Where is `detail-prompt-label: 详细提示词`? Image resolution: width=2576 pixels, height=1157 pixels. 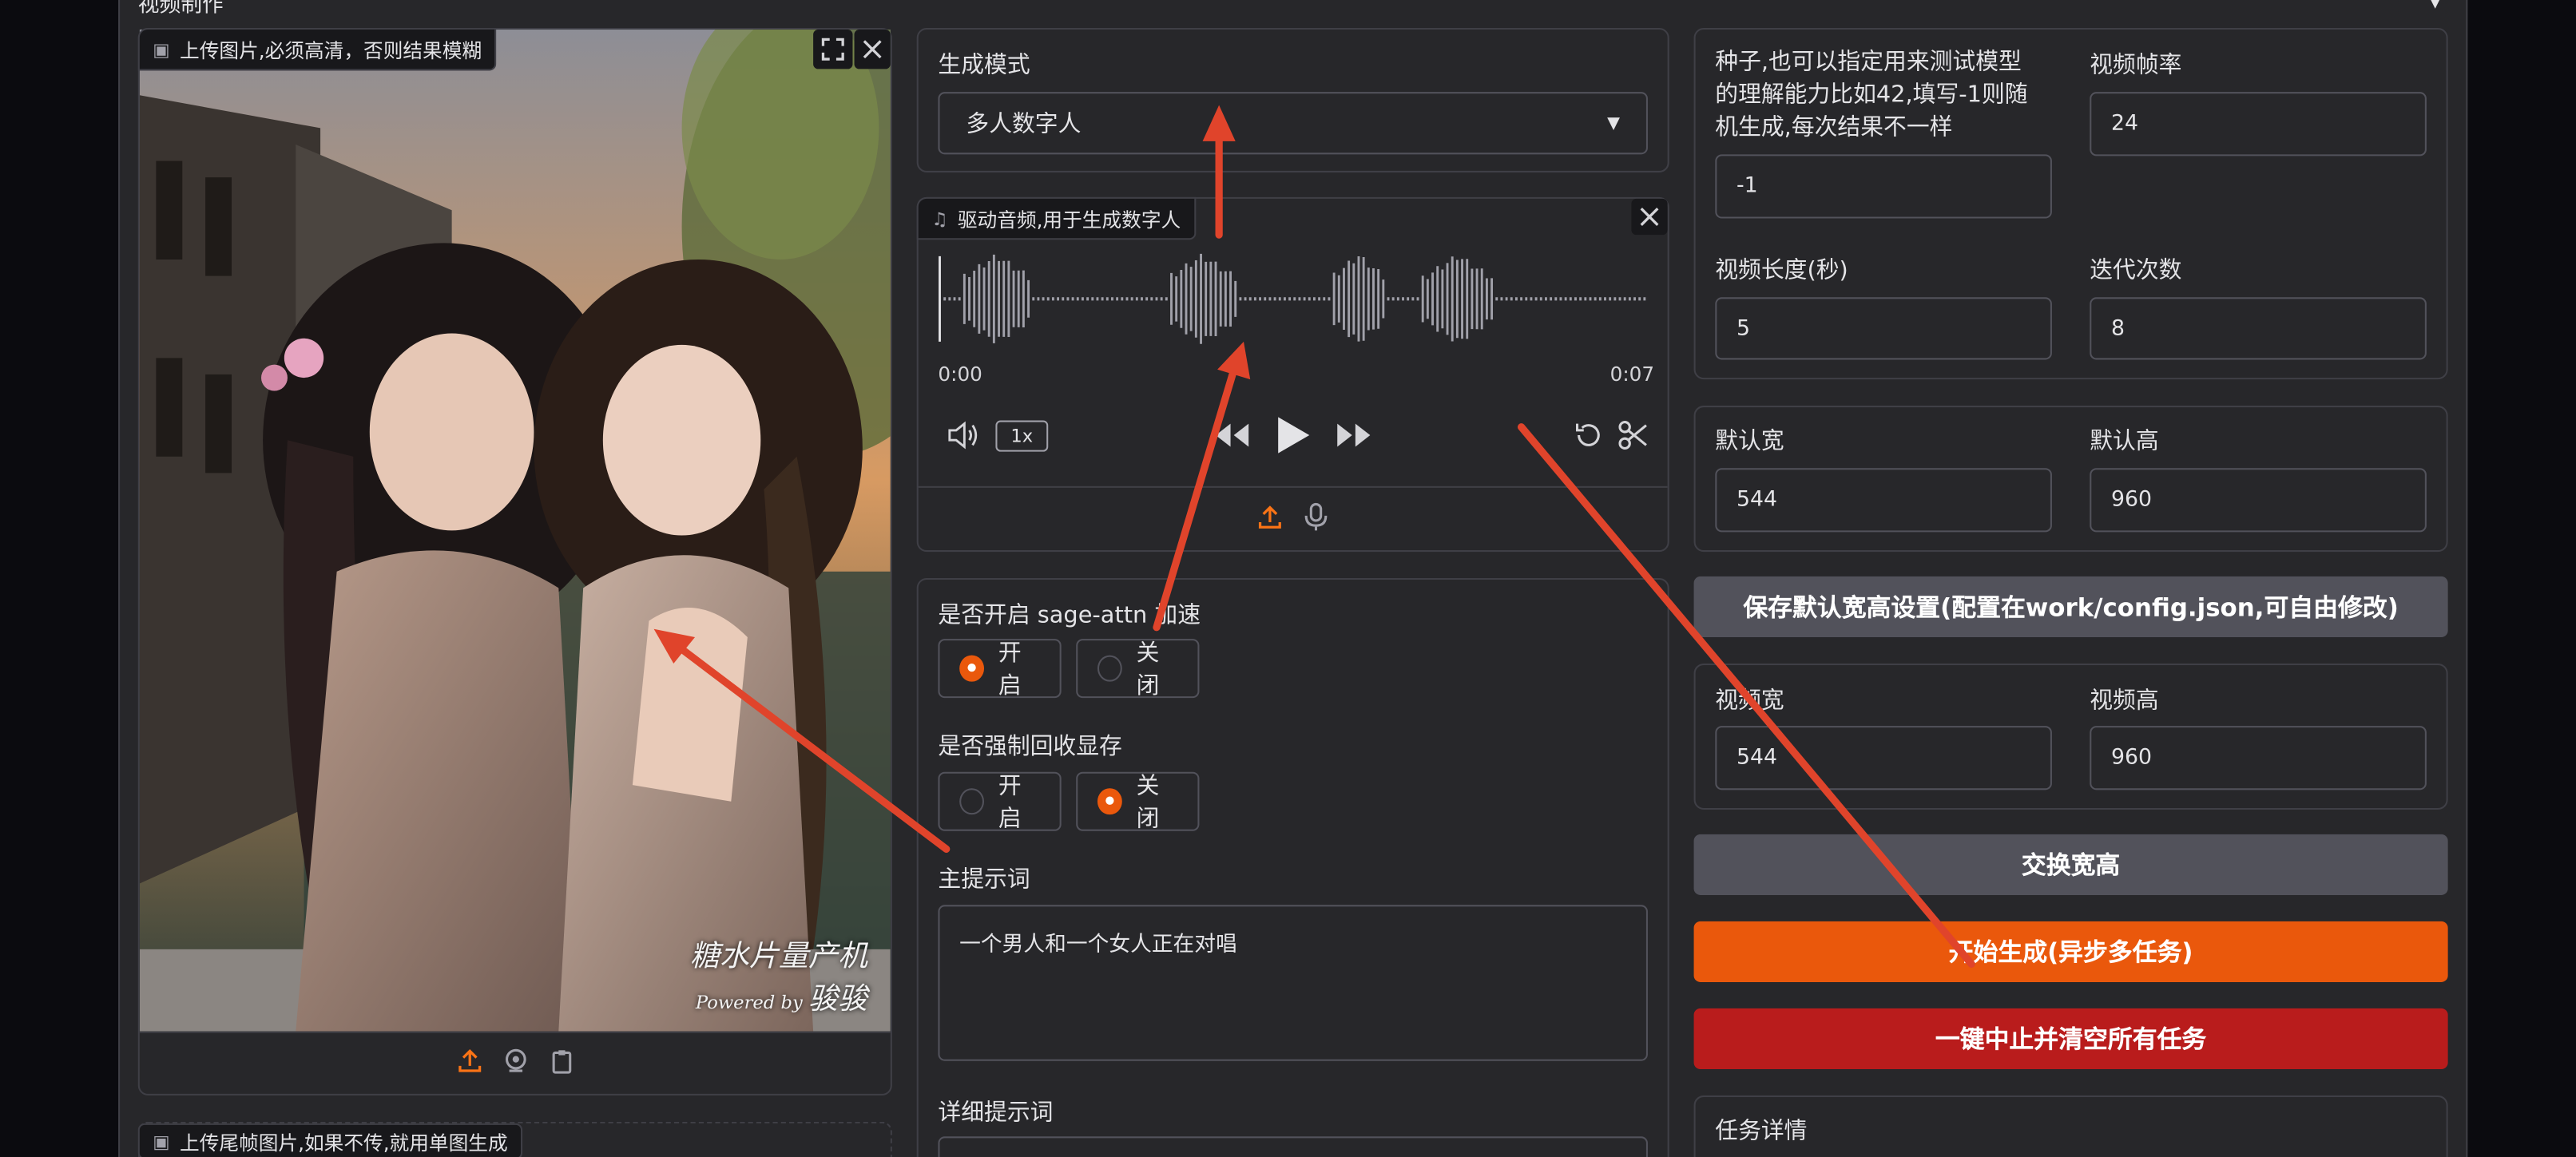
detail-prompt-label: 详细提示词 is located at coordinates (996, 1113).